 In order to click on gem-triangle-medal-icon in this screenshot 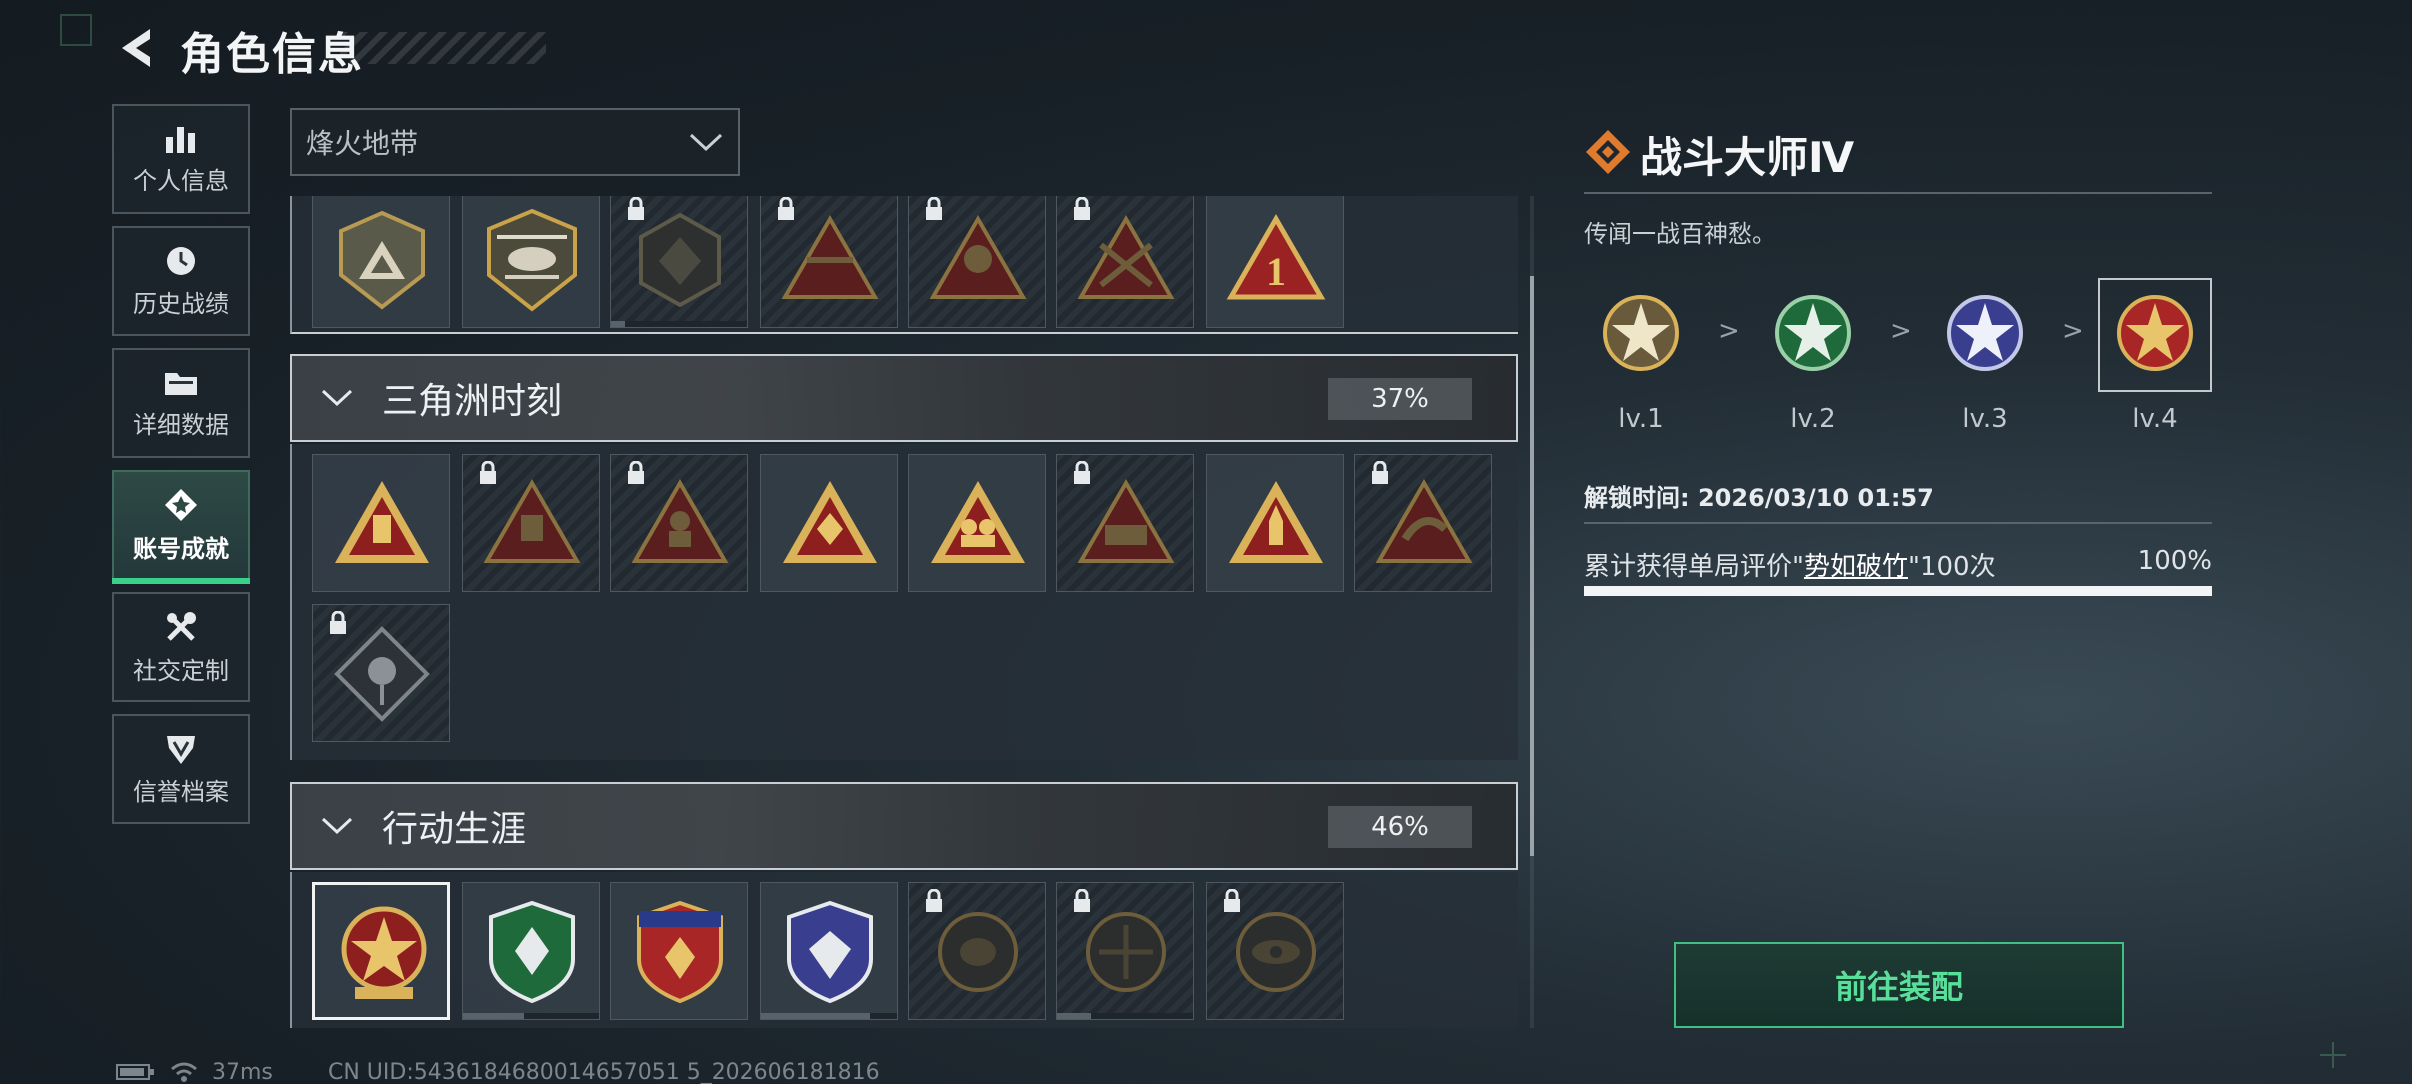, I will do `click(830, 522)`.